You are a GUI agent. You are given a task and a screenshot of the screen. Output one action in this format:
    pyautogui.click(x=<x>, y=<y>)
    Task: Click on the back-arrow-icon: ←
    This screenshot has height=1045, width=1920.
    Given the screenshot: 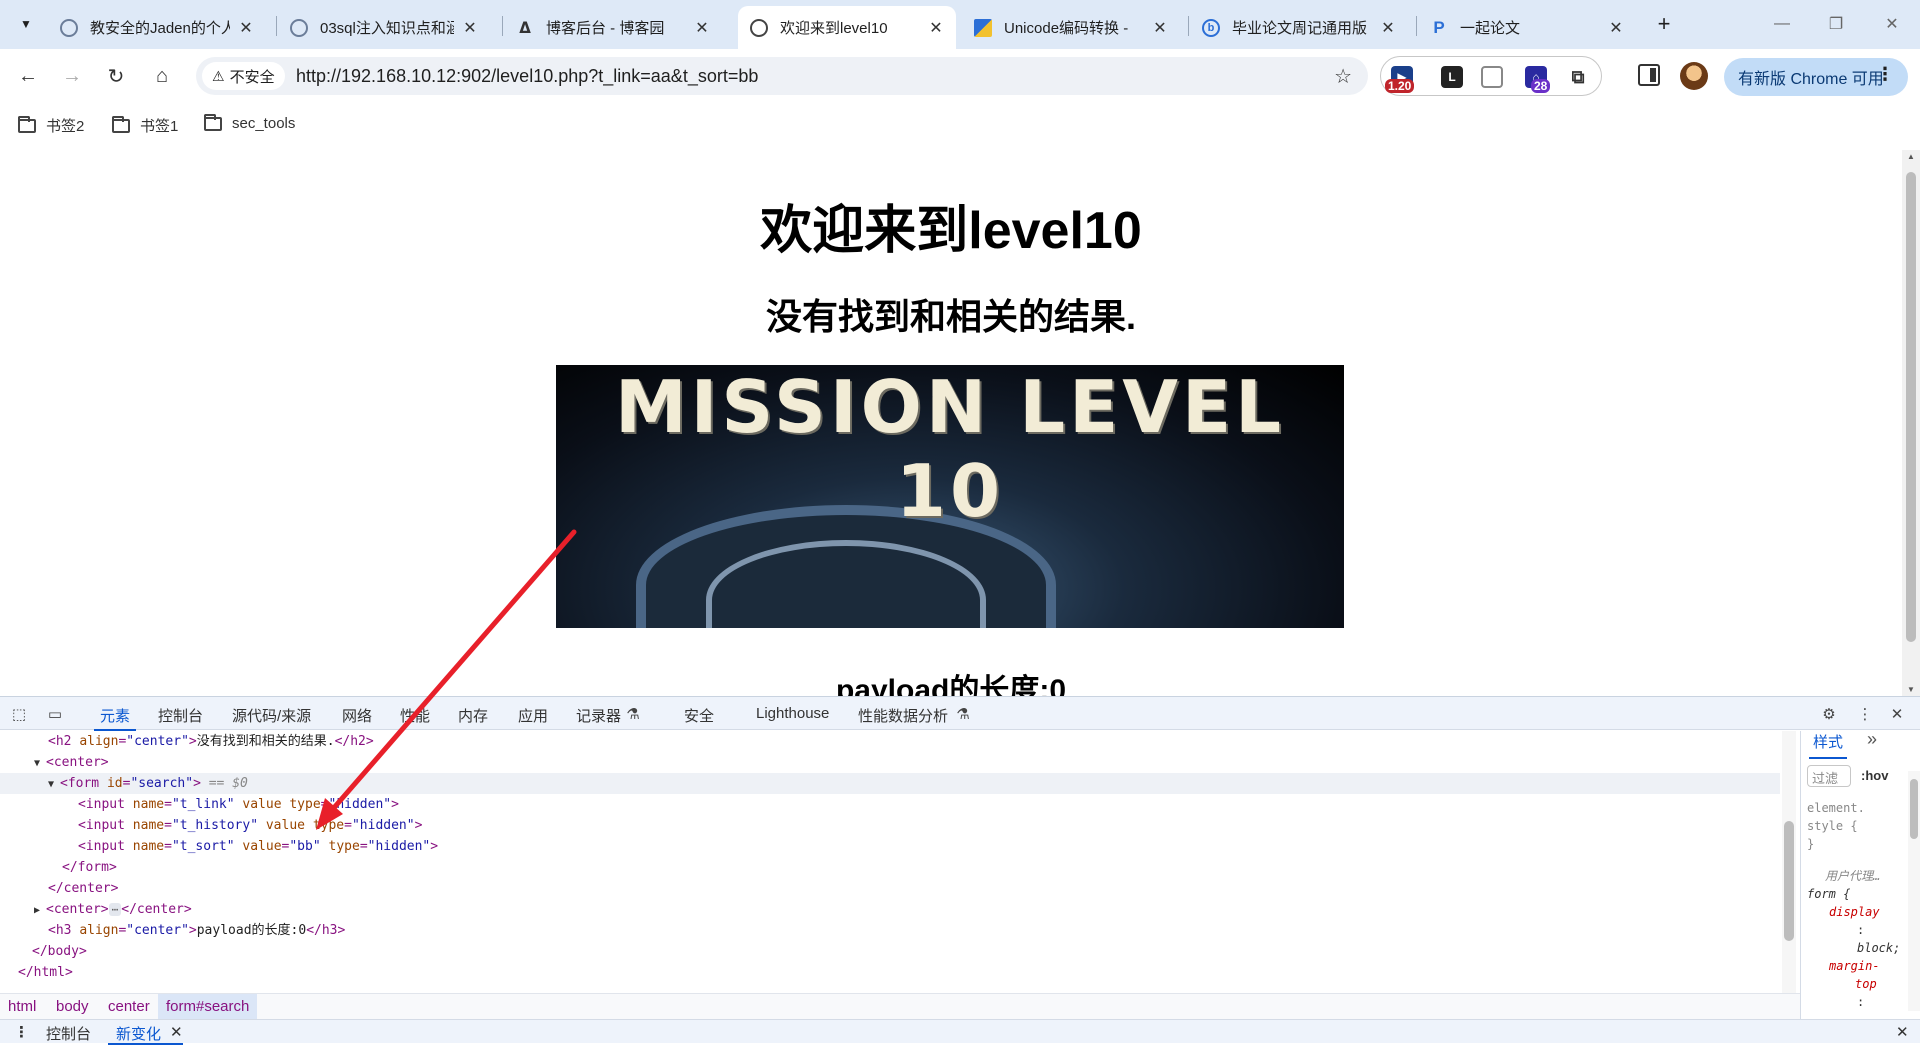 What is the action you would take?
    pyautogui.click(x=28, y=76)
    